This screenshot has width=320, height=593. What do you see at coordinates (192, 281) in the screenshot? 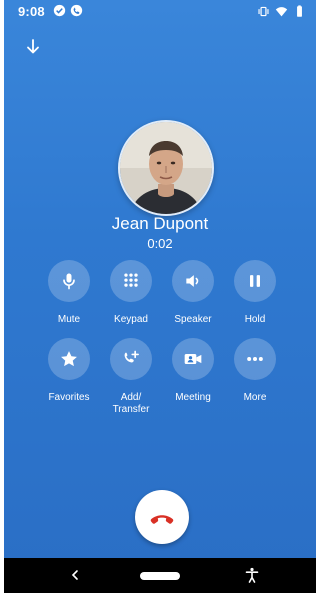
I see `speaker-icon` at bounding box center [192, 281].